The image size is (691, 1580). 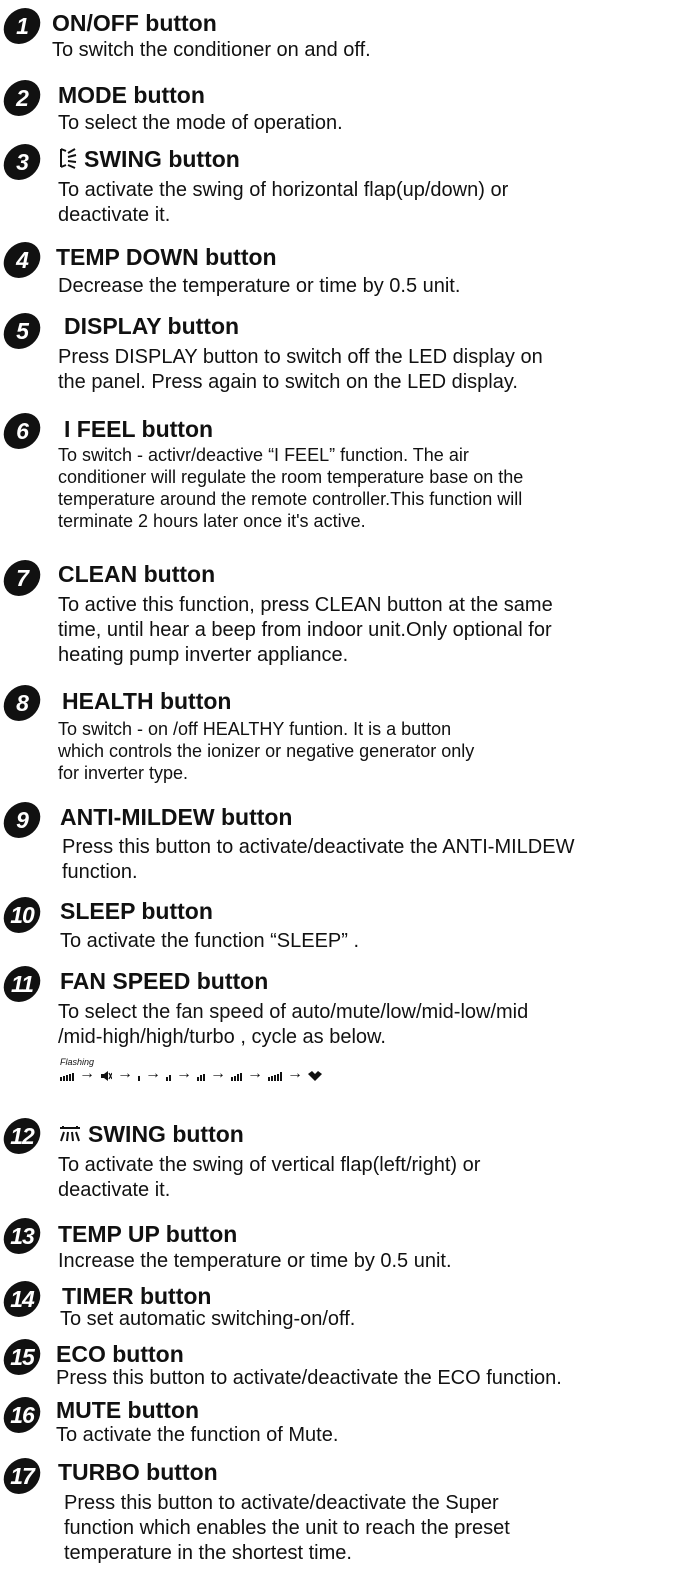 What do you see at coordinates (131, 95) in the screenshot?
I see `item-title: MODE button` at bounding box center [131, 95].